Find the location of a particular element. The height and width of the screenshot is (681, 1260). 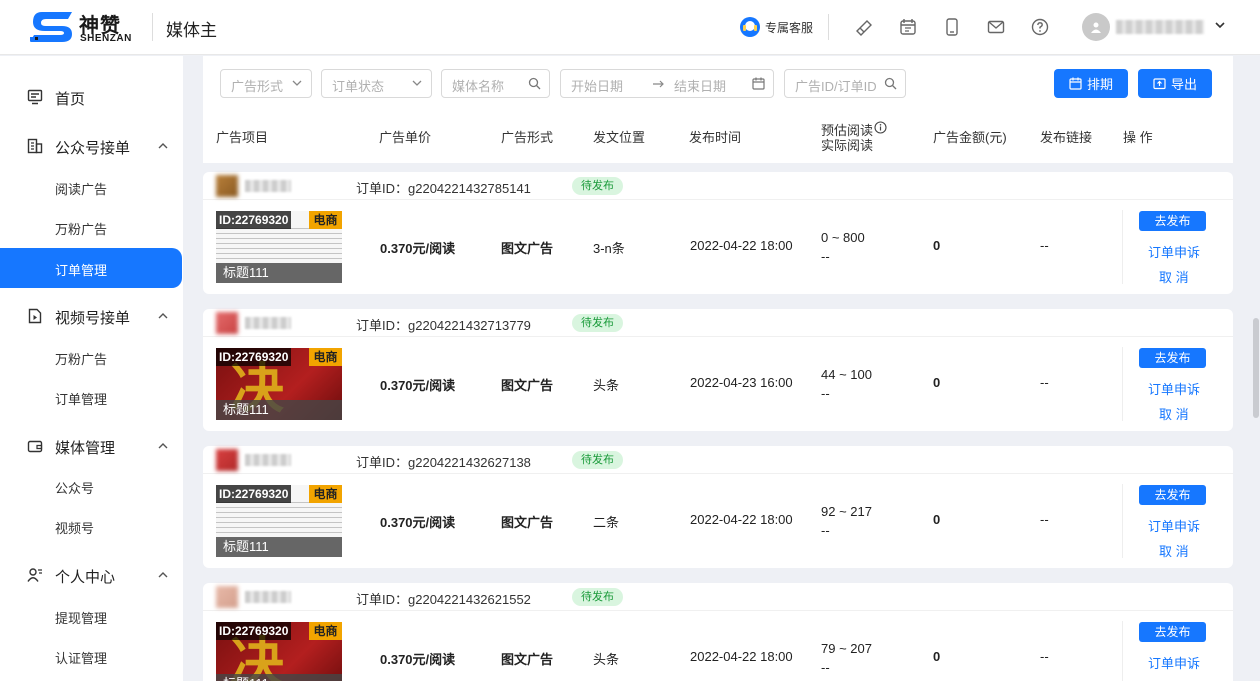

user-icon is located at coordinates (1096, 27).